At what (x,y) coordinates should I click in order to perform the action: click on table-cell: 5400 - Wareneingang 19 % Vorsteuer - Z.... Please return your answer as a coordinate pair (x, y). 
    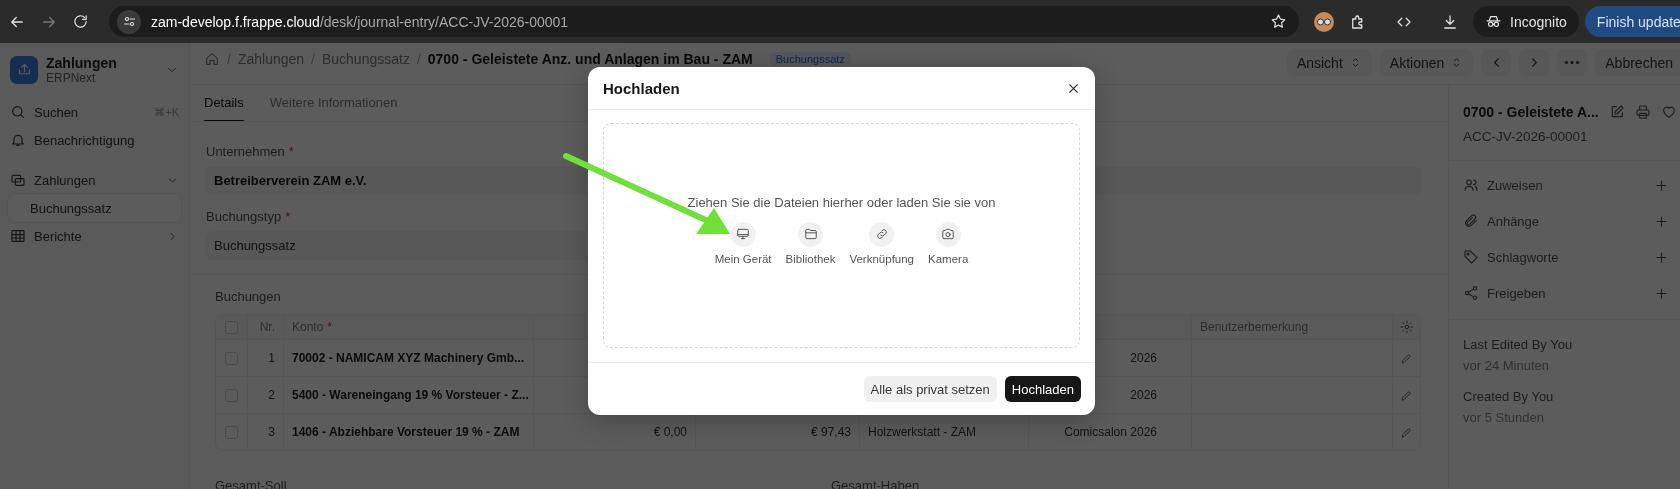
    Looking at the image, I should click on (408, 394).